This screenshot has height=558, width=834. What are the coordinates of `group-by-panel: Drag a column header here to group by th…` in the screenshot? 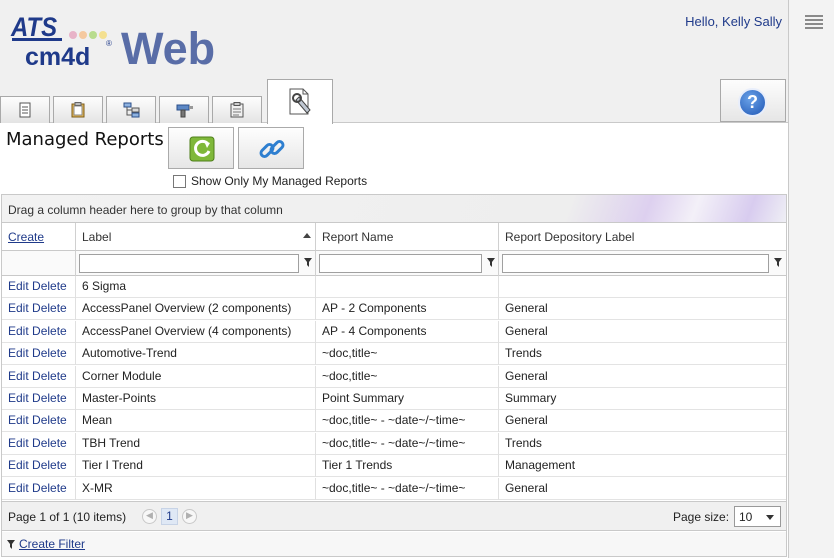 It's located at (394, 209).